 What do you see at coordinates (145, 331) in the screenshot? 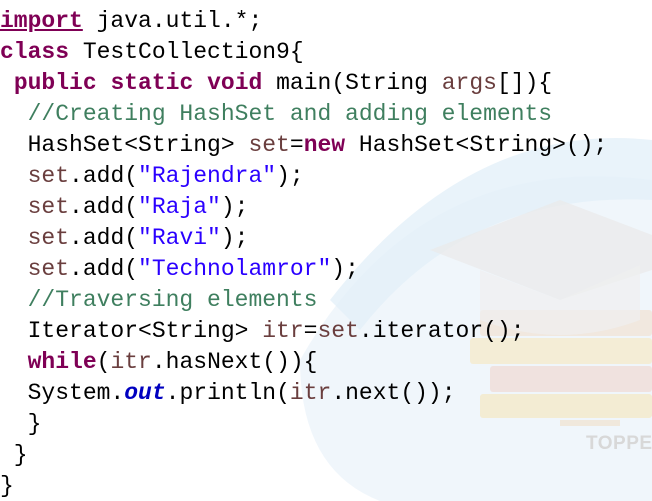
I see `code-text: Iterator<String>` at bounding box center [145, 331].